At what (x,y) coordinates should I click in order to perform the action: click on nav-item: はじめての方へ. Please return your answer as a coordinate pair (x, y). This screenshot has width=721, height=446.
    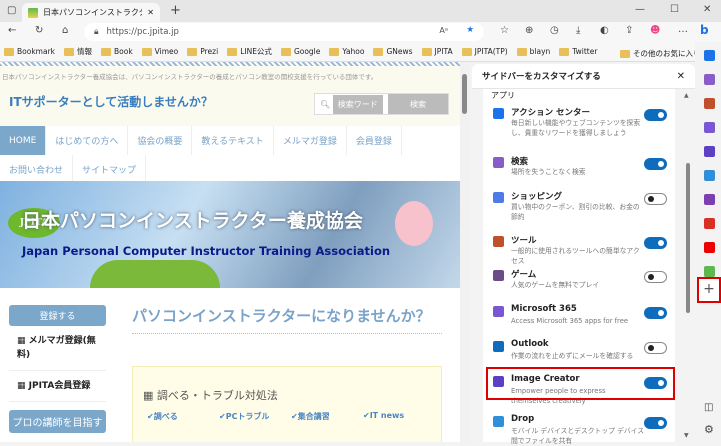
    Looking at the image, I should click on (87, 140).